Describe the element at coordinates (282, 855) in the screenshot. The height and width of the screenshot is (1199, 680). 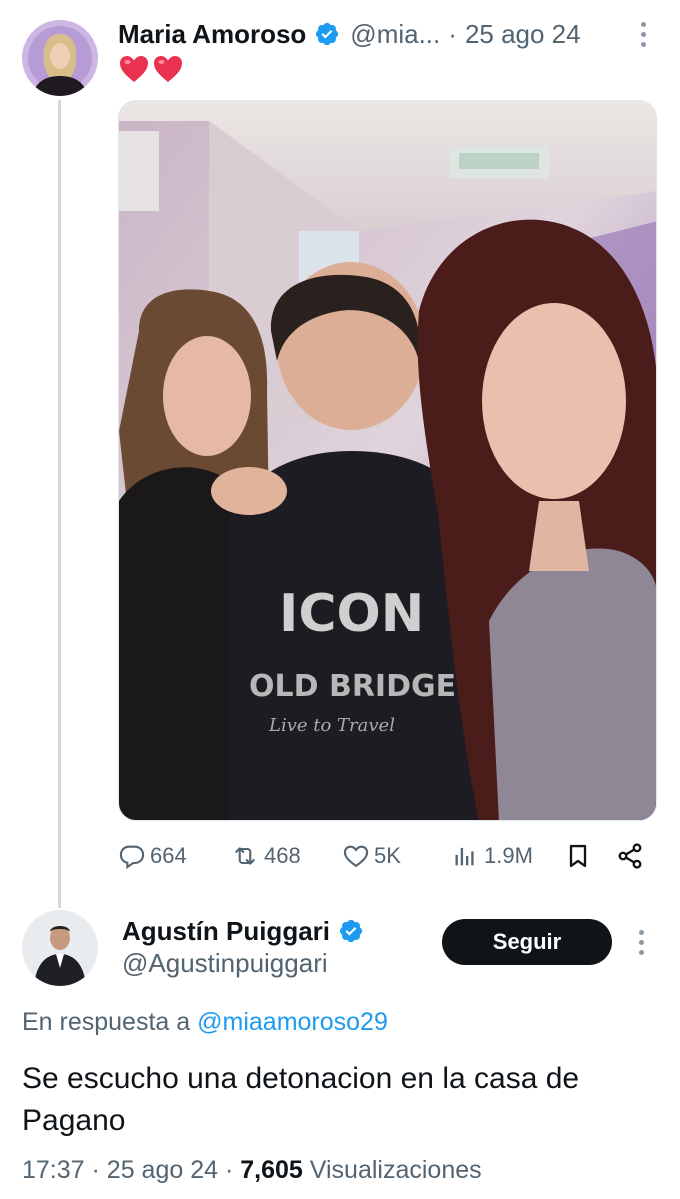
I see `retweet-count: 468` at that location.